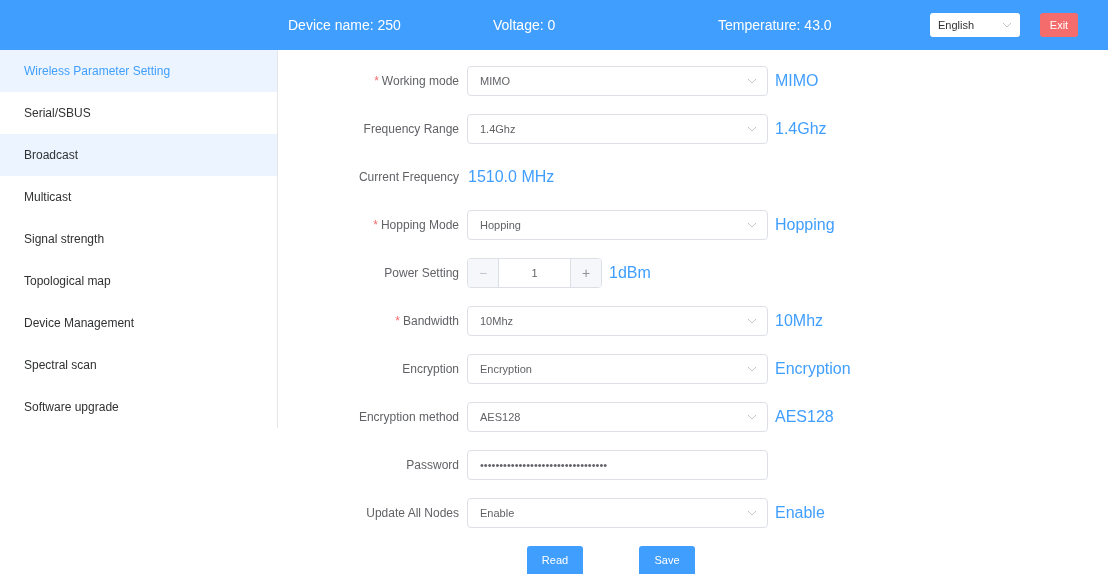 Image resolution: width=1108 pixels, height=574 pixels. Describe the element at coordinates (409, 417) in the screenshot. I see `field-label: Encryption method` at that location.